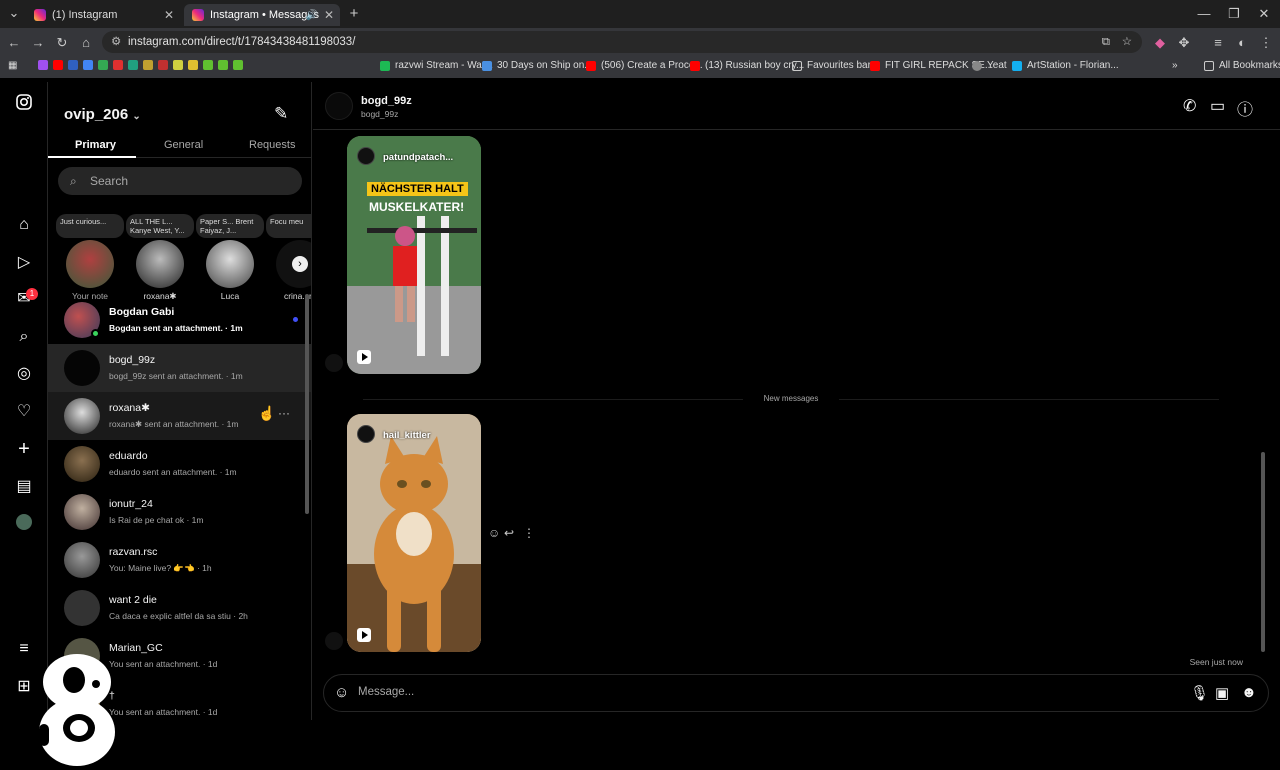 This screenshot has height=770, width=1280. I want to click on message-more-icon: ⋮, so click(529, 533).